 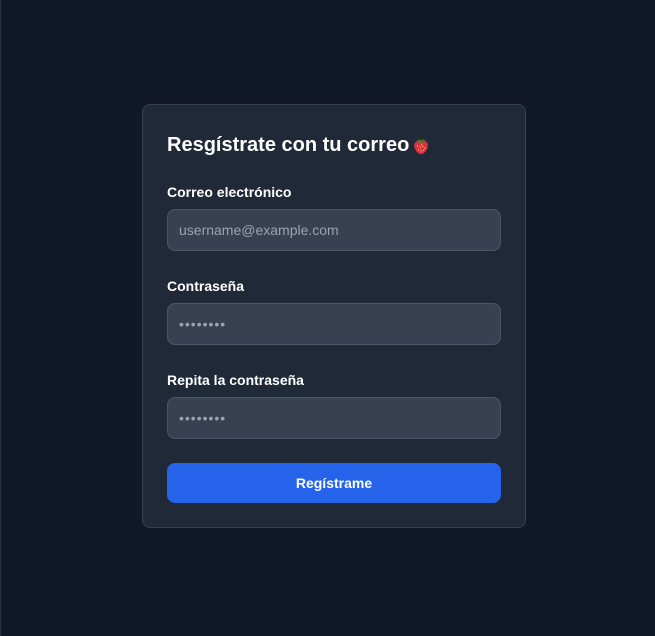 I want to click on form-title: Resgístrate con tu correo, so click(x=299, y=145).